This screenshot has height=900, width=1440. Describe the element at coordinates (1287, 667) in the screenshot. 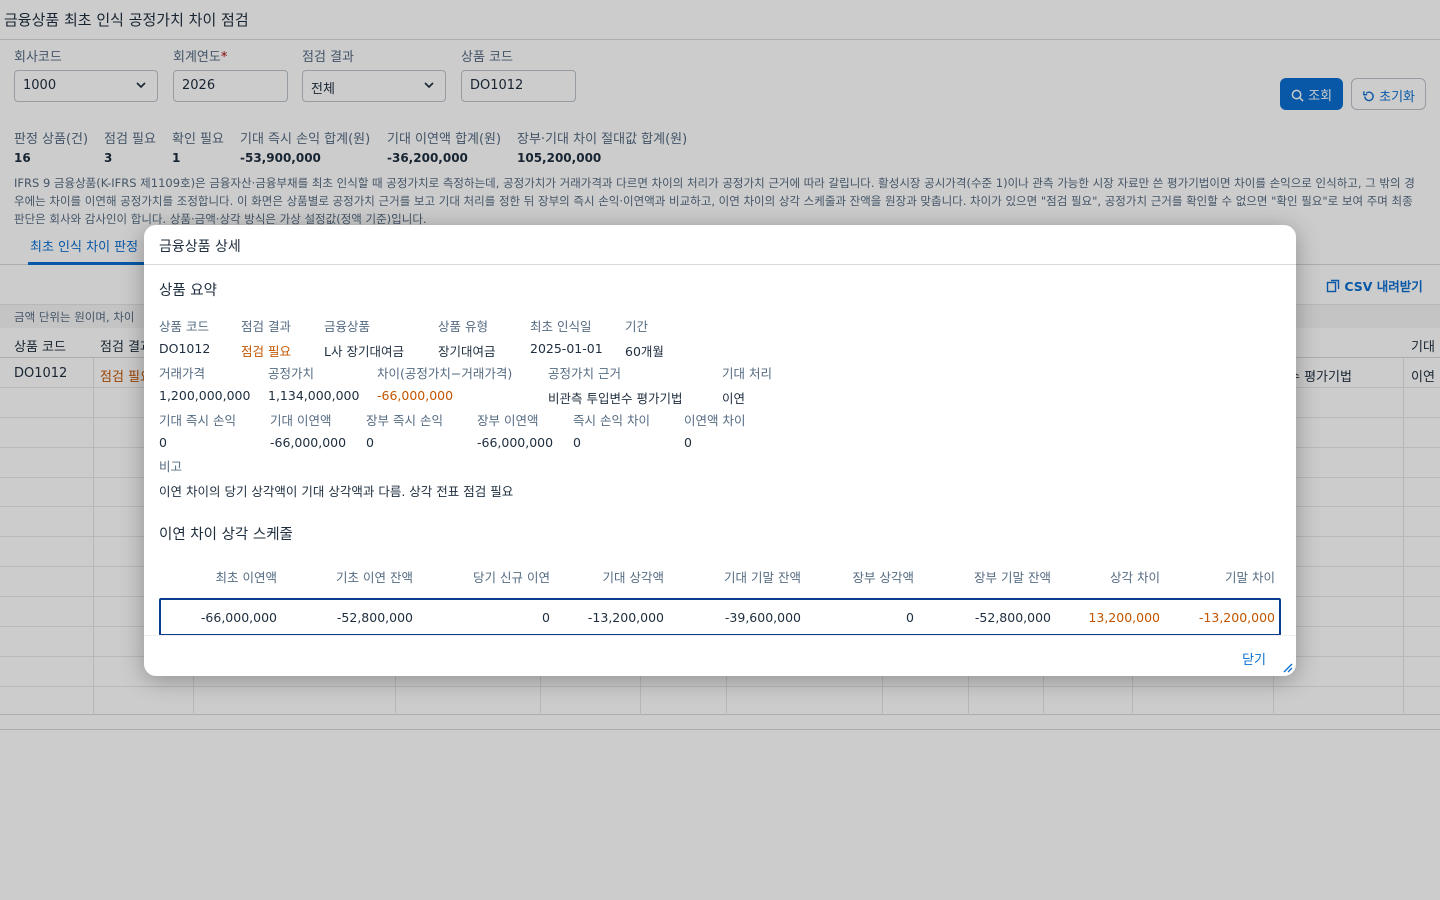

I see `resize-handle-icon` at that location.